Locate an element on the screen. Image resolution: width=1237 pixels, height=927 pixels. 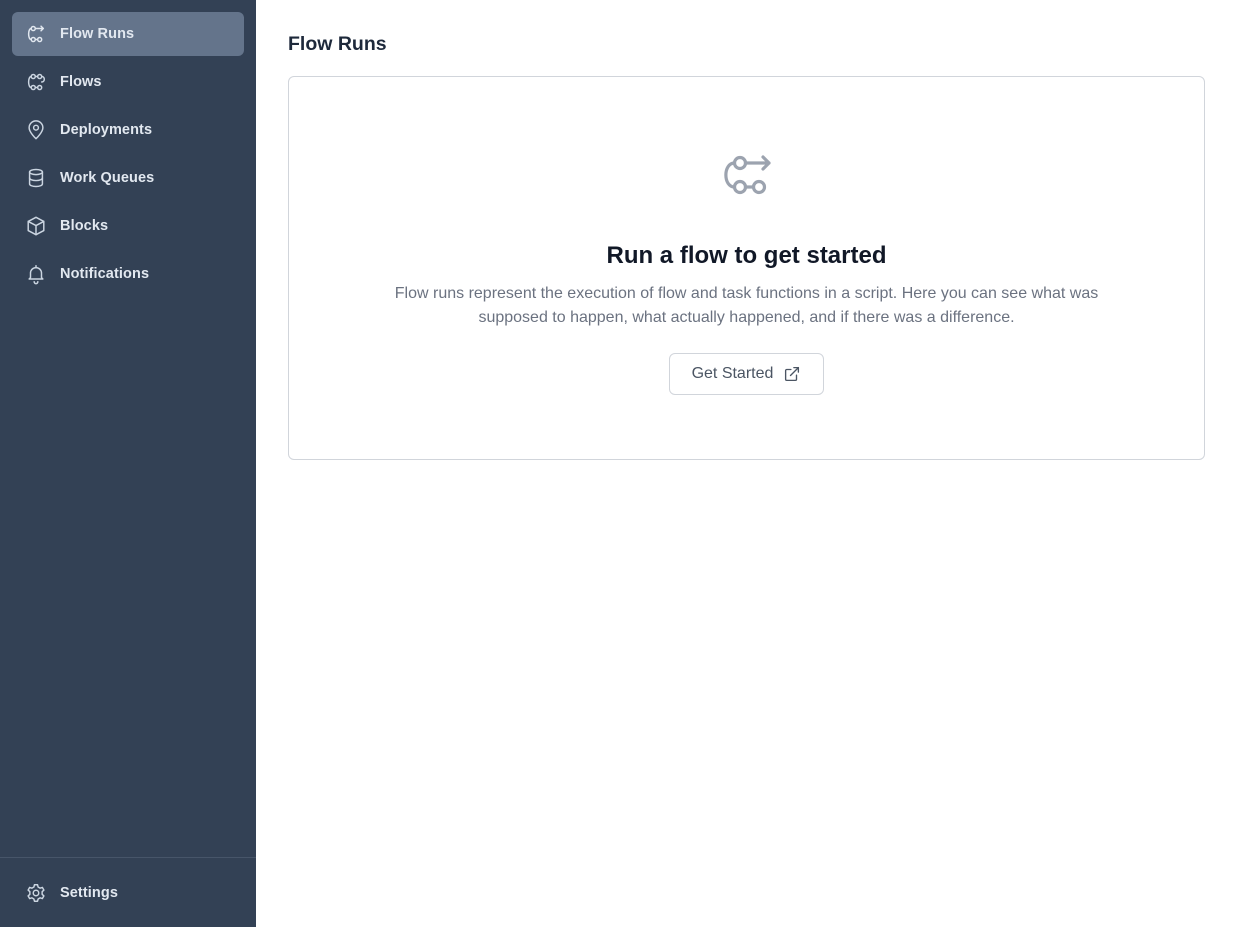
gear-icon is located at coordinates (36, 893).